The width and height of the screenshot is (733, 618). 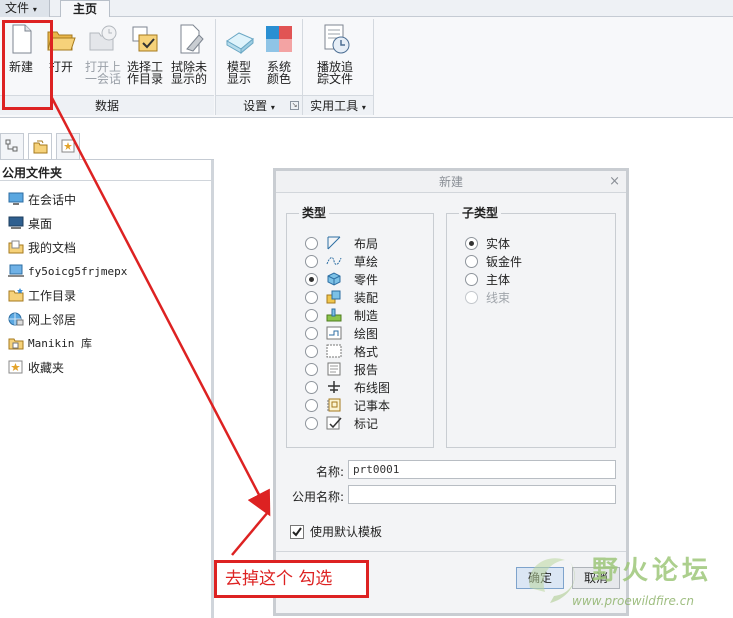 I want to click on watermark-url: www.proewildfire.cn, so click(x=633, y=601).